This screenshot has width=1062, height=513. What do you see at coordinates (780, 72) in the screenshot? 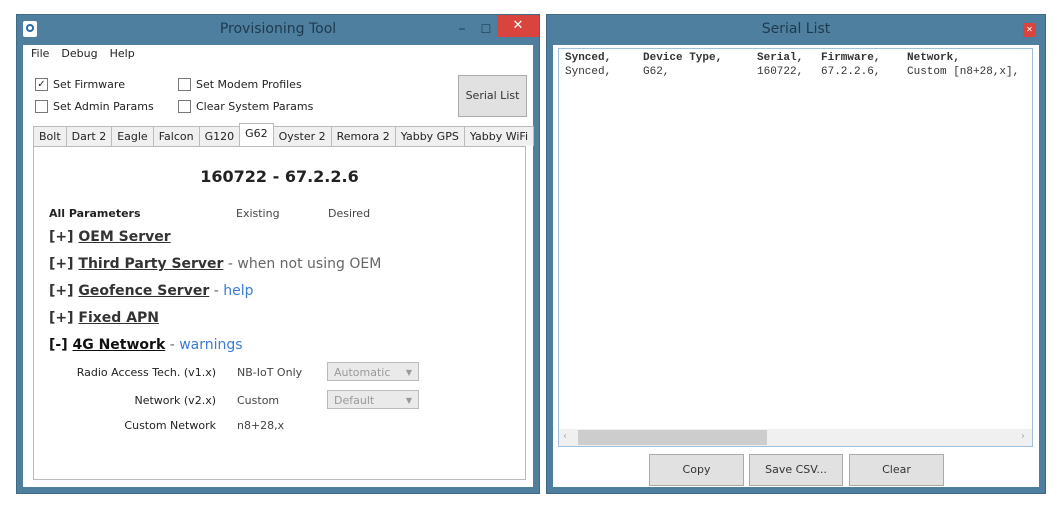
I see `row-serial: 160722,` at bounding box center [780, 72].